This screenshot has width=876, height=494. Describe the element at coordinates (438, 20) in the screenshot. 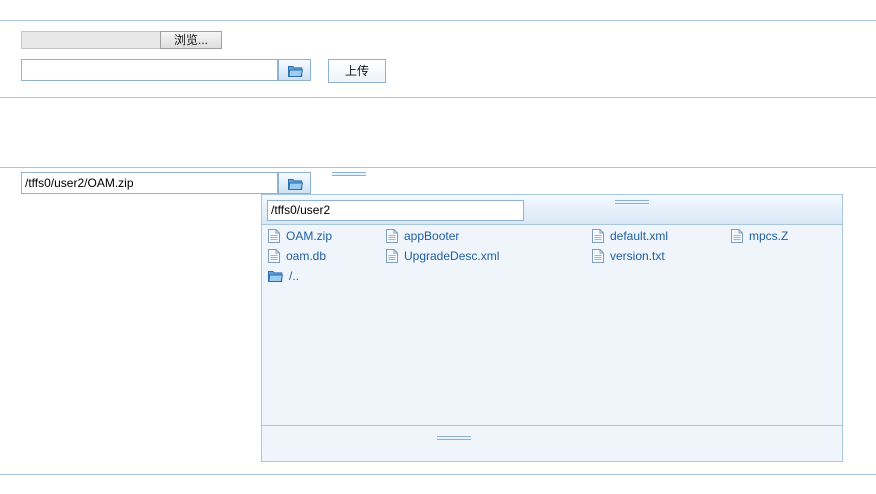

I see `divider-top` at that location.